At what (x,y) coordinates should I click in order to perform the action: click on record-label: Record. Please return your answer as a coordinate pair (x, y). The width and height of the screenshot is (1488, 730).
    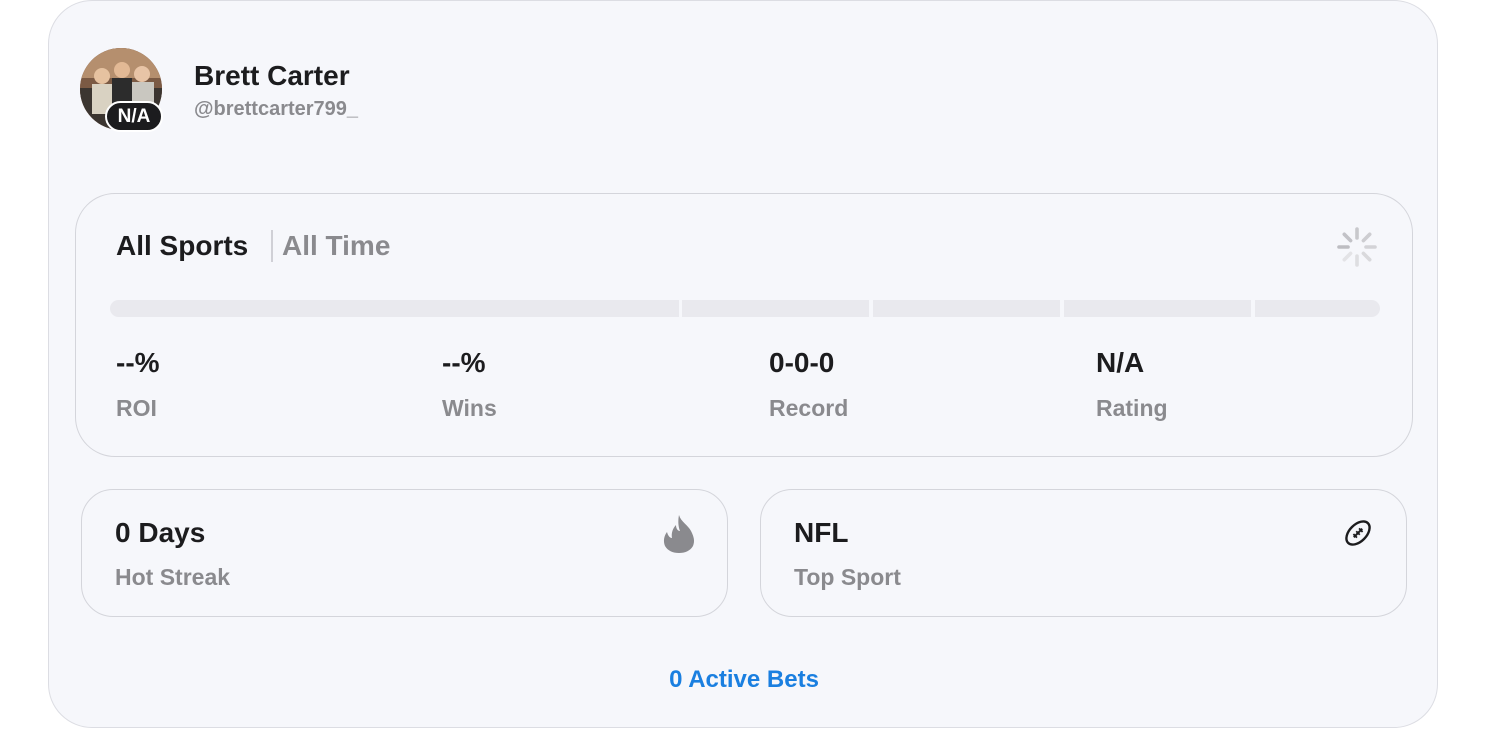
    Looking at the image, I should click on (809, 408).